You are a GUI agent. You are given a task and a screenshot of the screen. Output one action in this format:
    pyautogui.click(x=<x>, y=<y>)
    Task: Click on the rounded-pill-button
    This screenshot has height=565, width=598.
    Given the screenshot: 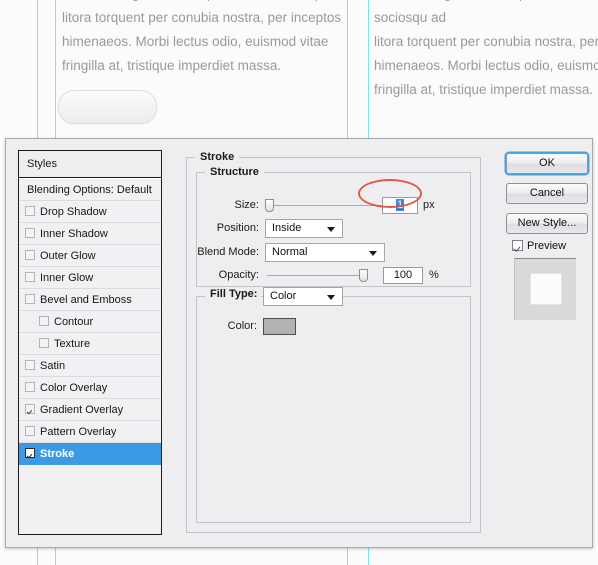 What is the action you would take?
    pyautogui.click(x=107, y=107)
    